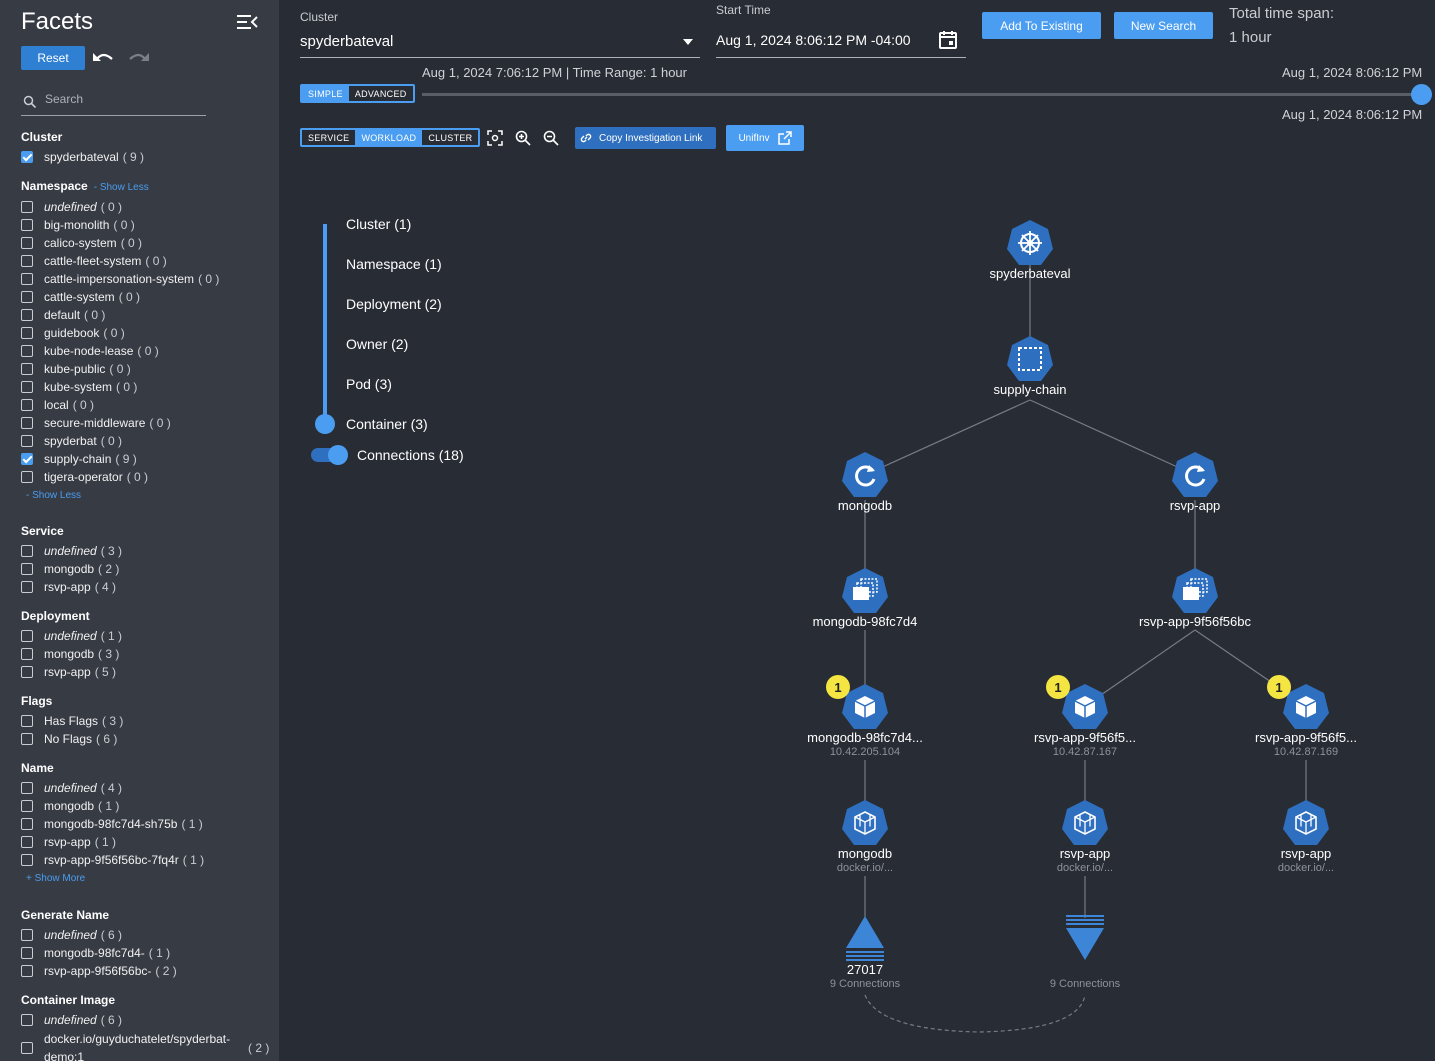 The height and width of the screenshot is (1061, 1435). I want to click on facet-option-namespace: guidebook( 0 ), so click(73, 333).